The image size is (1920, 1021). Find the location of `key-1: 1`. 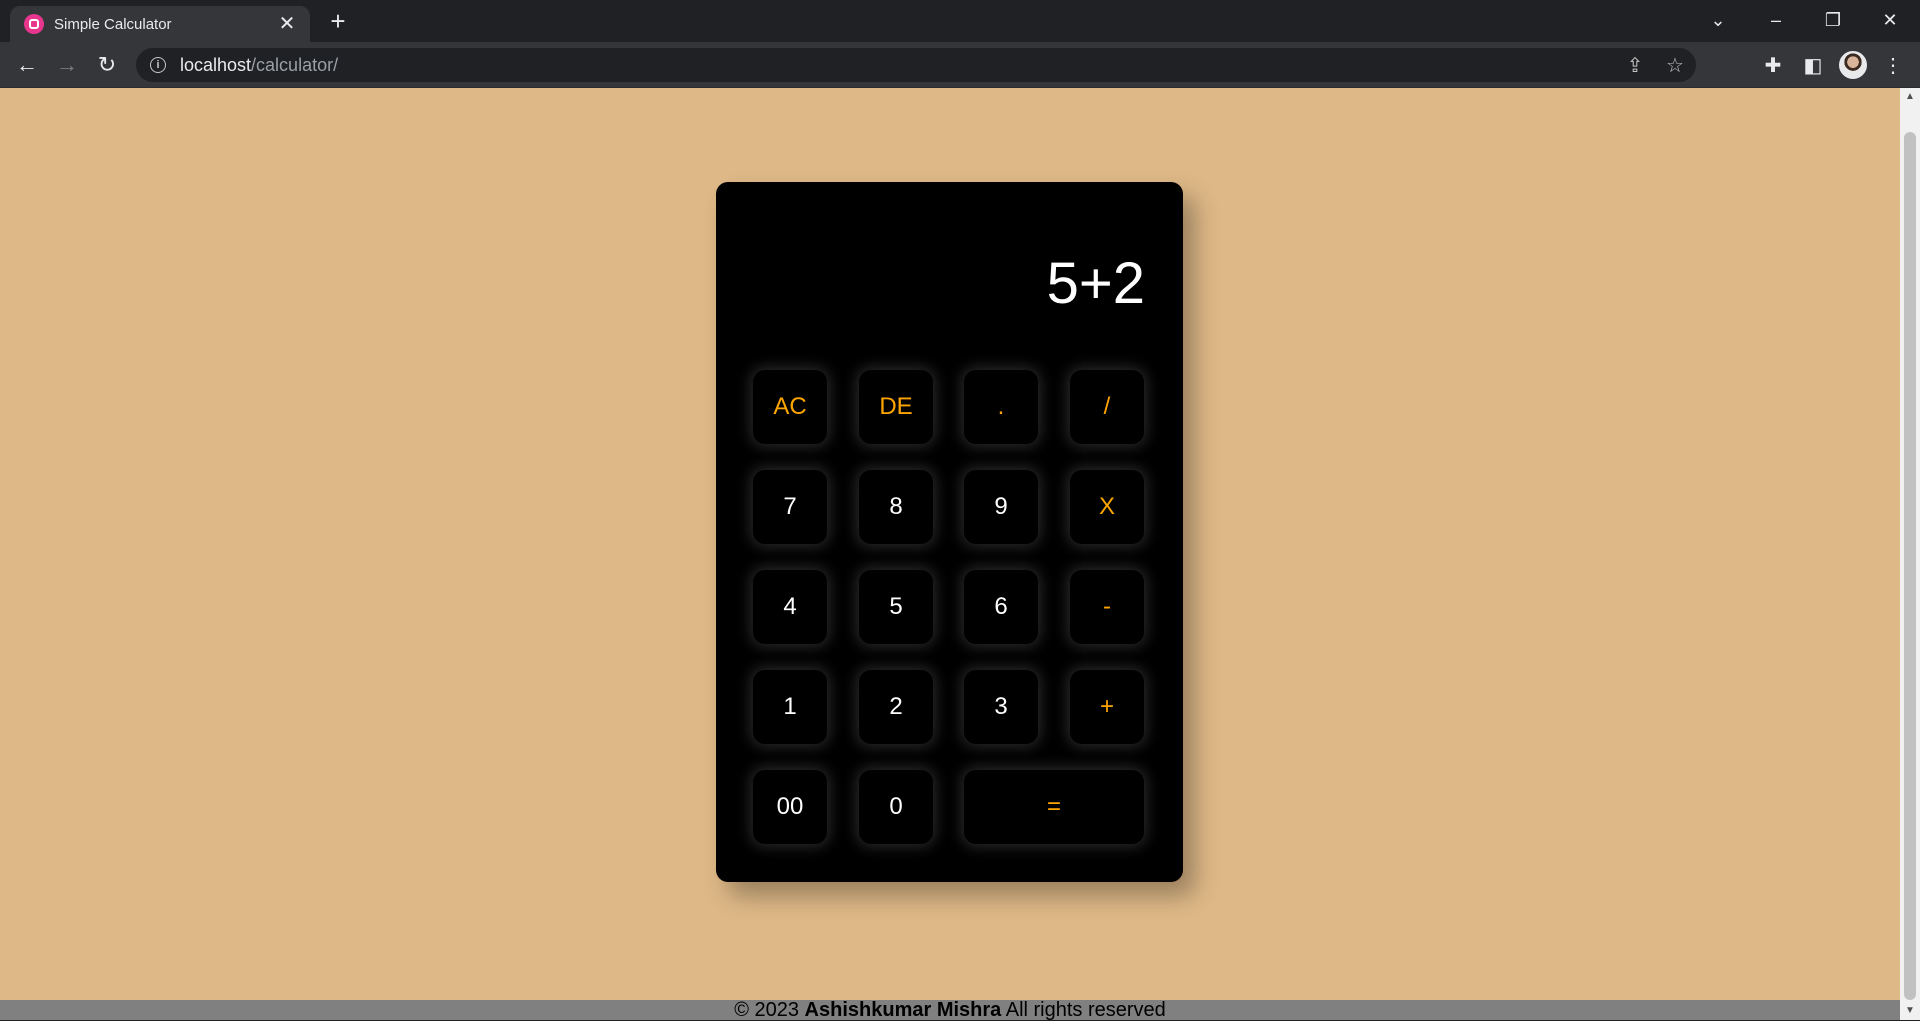

key-1: 1 is located at coordinates (790, 707).